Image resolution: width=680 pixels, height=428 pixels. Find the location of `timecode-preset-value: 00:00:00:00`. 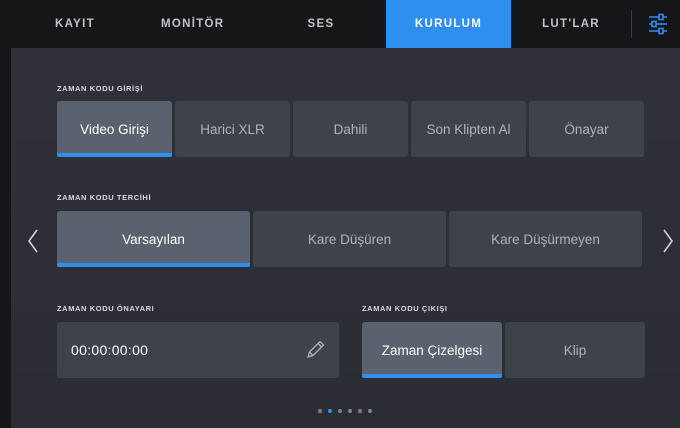

timecode-preset-value: 00:00:00:00 is located at coordinates (110, 350).